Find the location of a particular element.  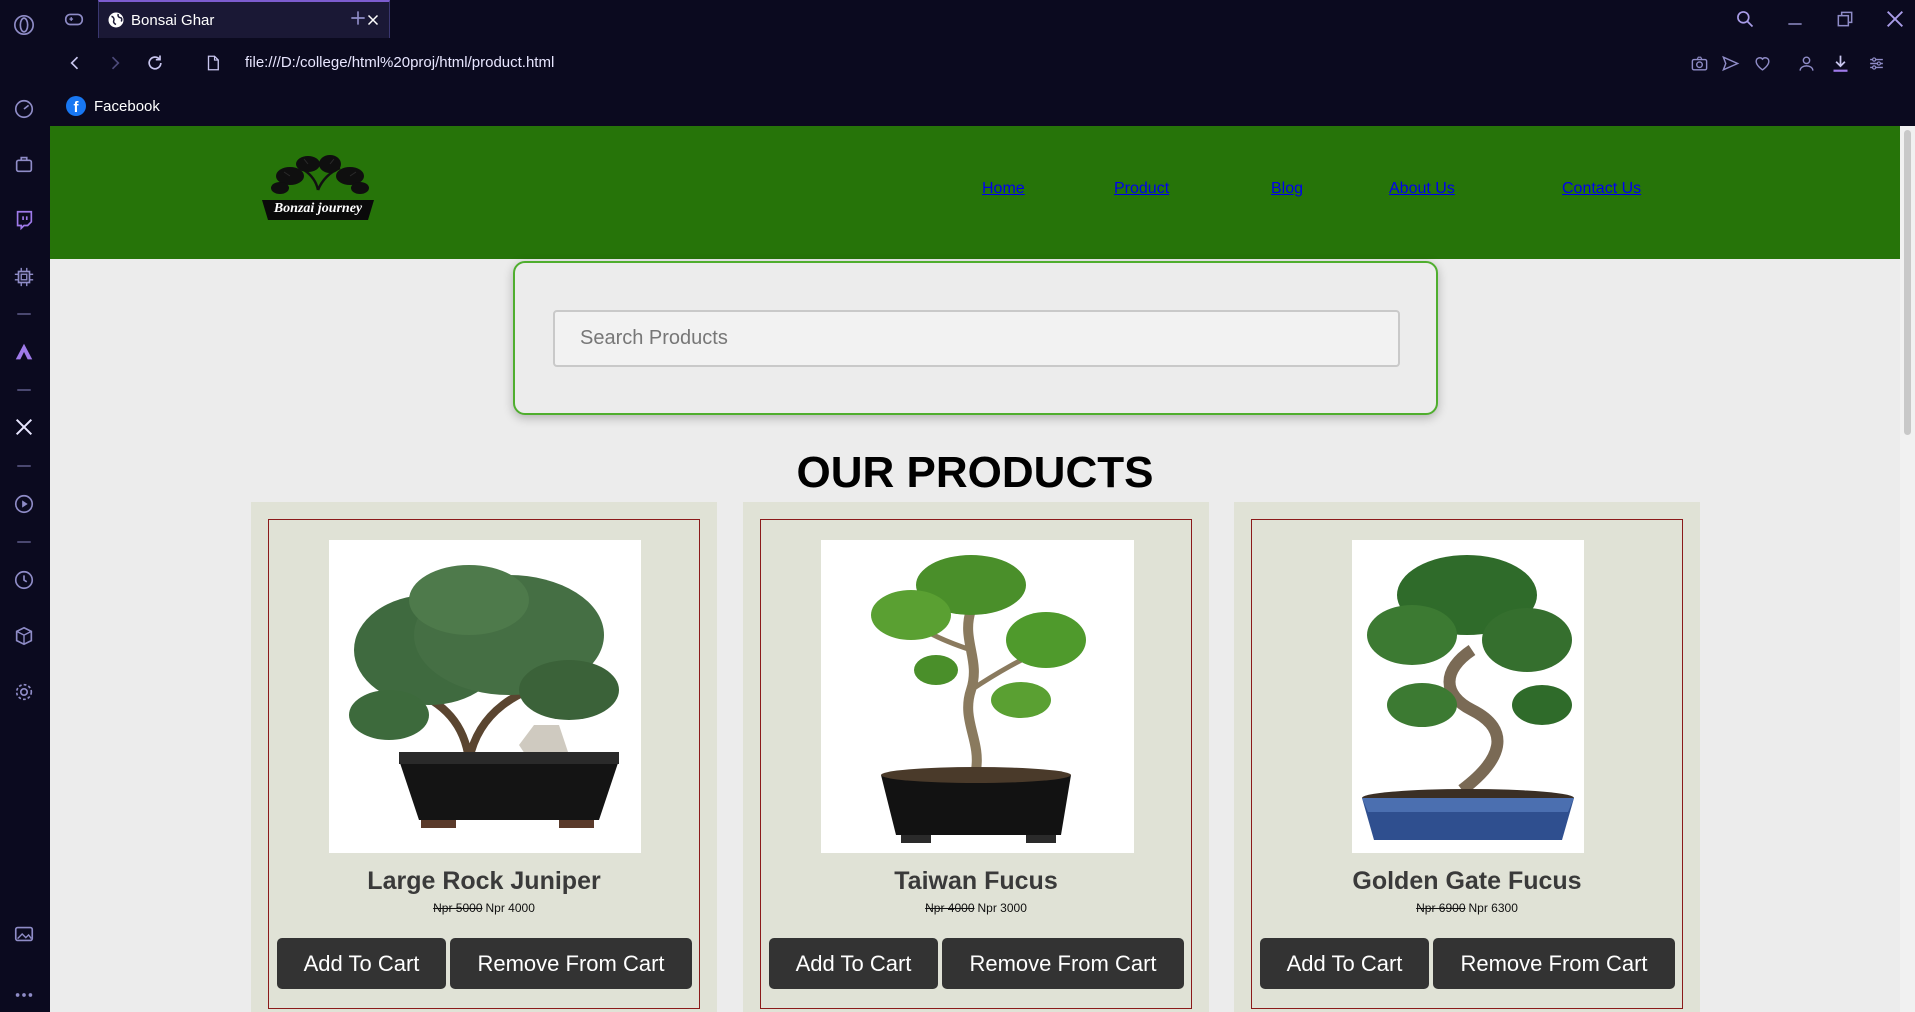

back-arrow-icon is located at coordinates (75, 63).